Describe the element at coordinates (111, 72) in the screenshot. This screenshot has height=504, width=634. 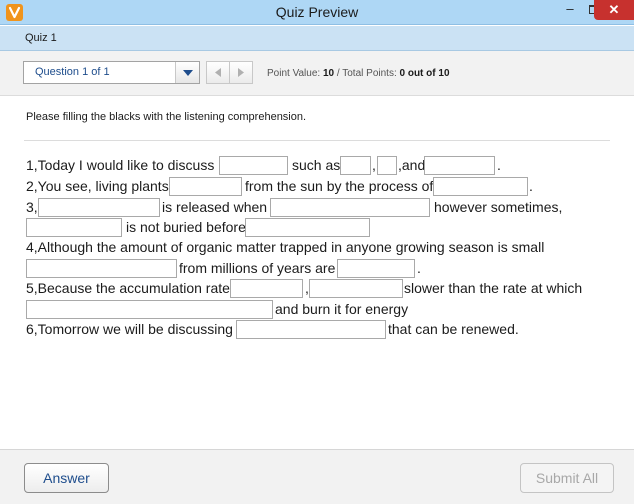
I see `question-selector: Question 1 of 1` at that location.